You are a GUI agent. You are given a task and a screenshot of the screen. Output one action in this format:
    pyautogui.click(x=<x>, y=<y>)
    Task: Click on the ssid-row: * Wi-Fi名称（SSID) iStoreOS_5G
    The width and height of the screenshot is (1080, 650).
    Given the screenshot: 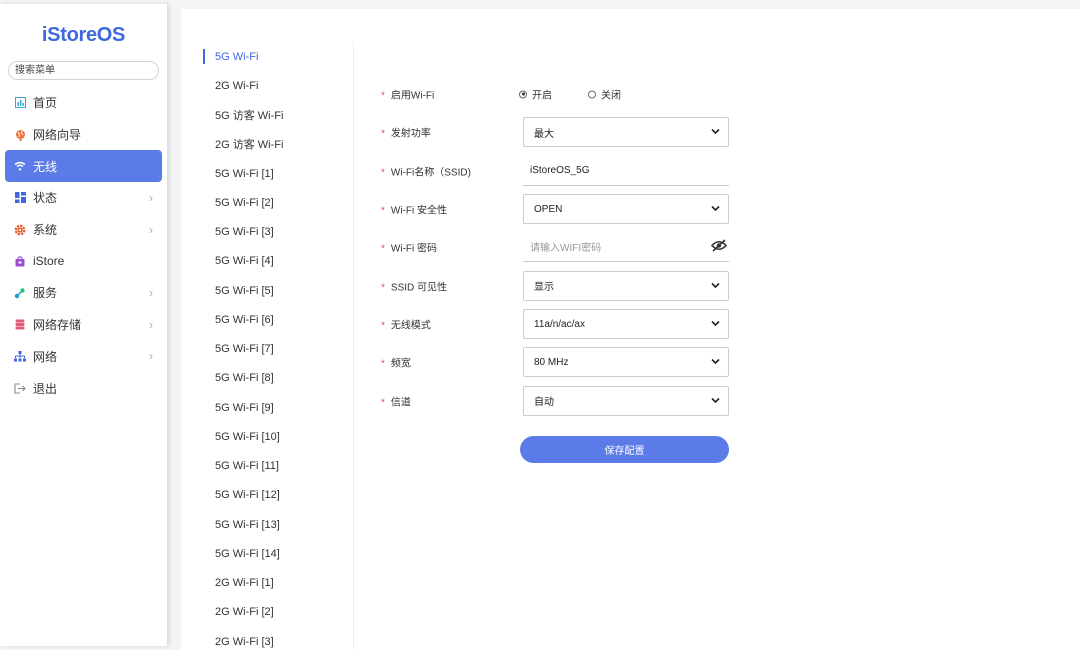 What is the action you would take?
    pyautogui.click(x=561, y=171)
    